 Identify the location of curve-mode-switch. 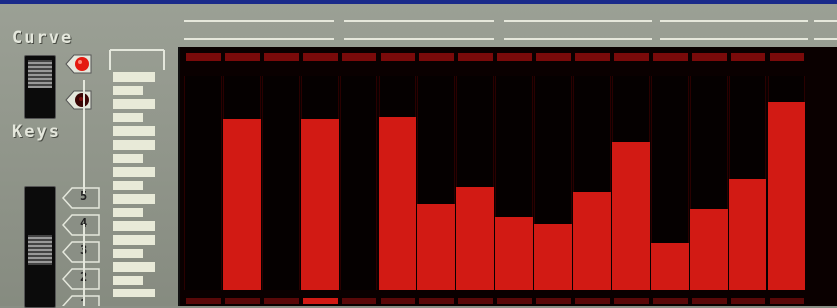
(40, 87).